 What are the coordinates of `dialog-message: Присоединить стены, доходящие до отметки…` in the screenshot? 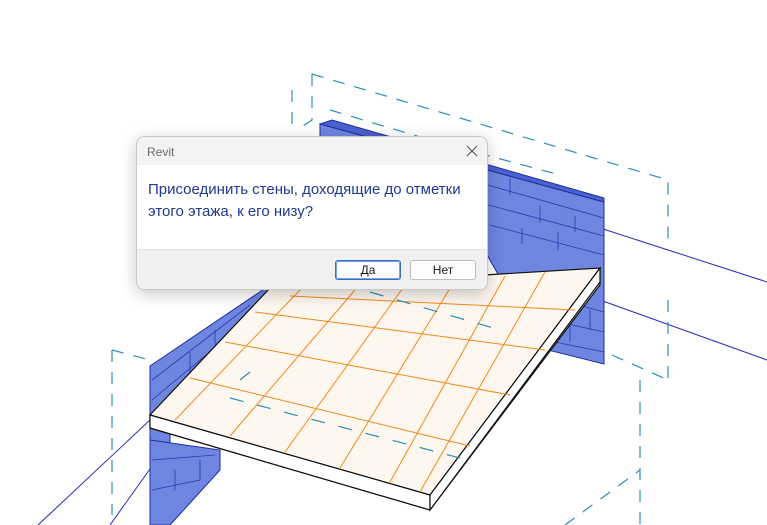 It's located at (304, 200).